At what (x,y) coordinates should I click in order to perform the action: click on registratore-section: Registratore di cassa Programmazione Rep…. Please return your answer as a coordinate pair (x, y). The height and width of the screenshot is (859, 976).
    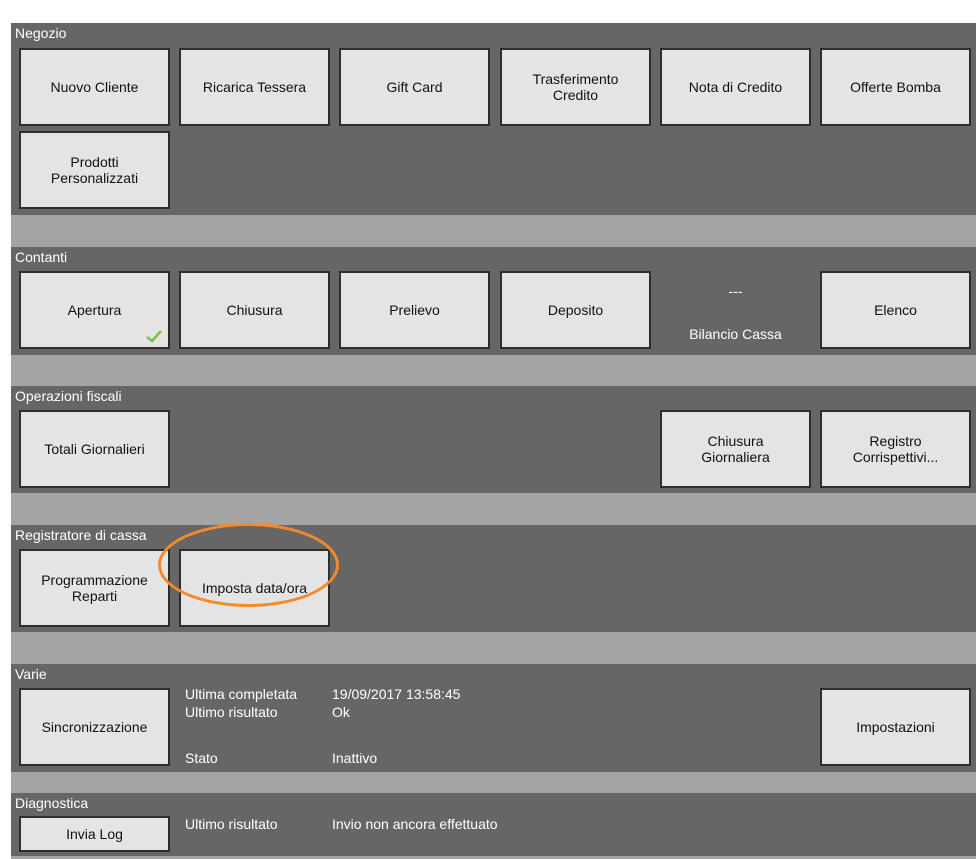
    Looking at the image, I should click on (493, 578).